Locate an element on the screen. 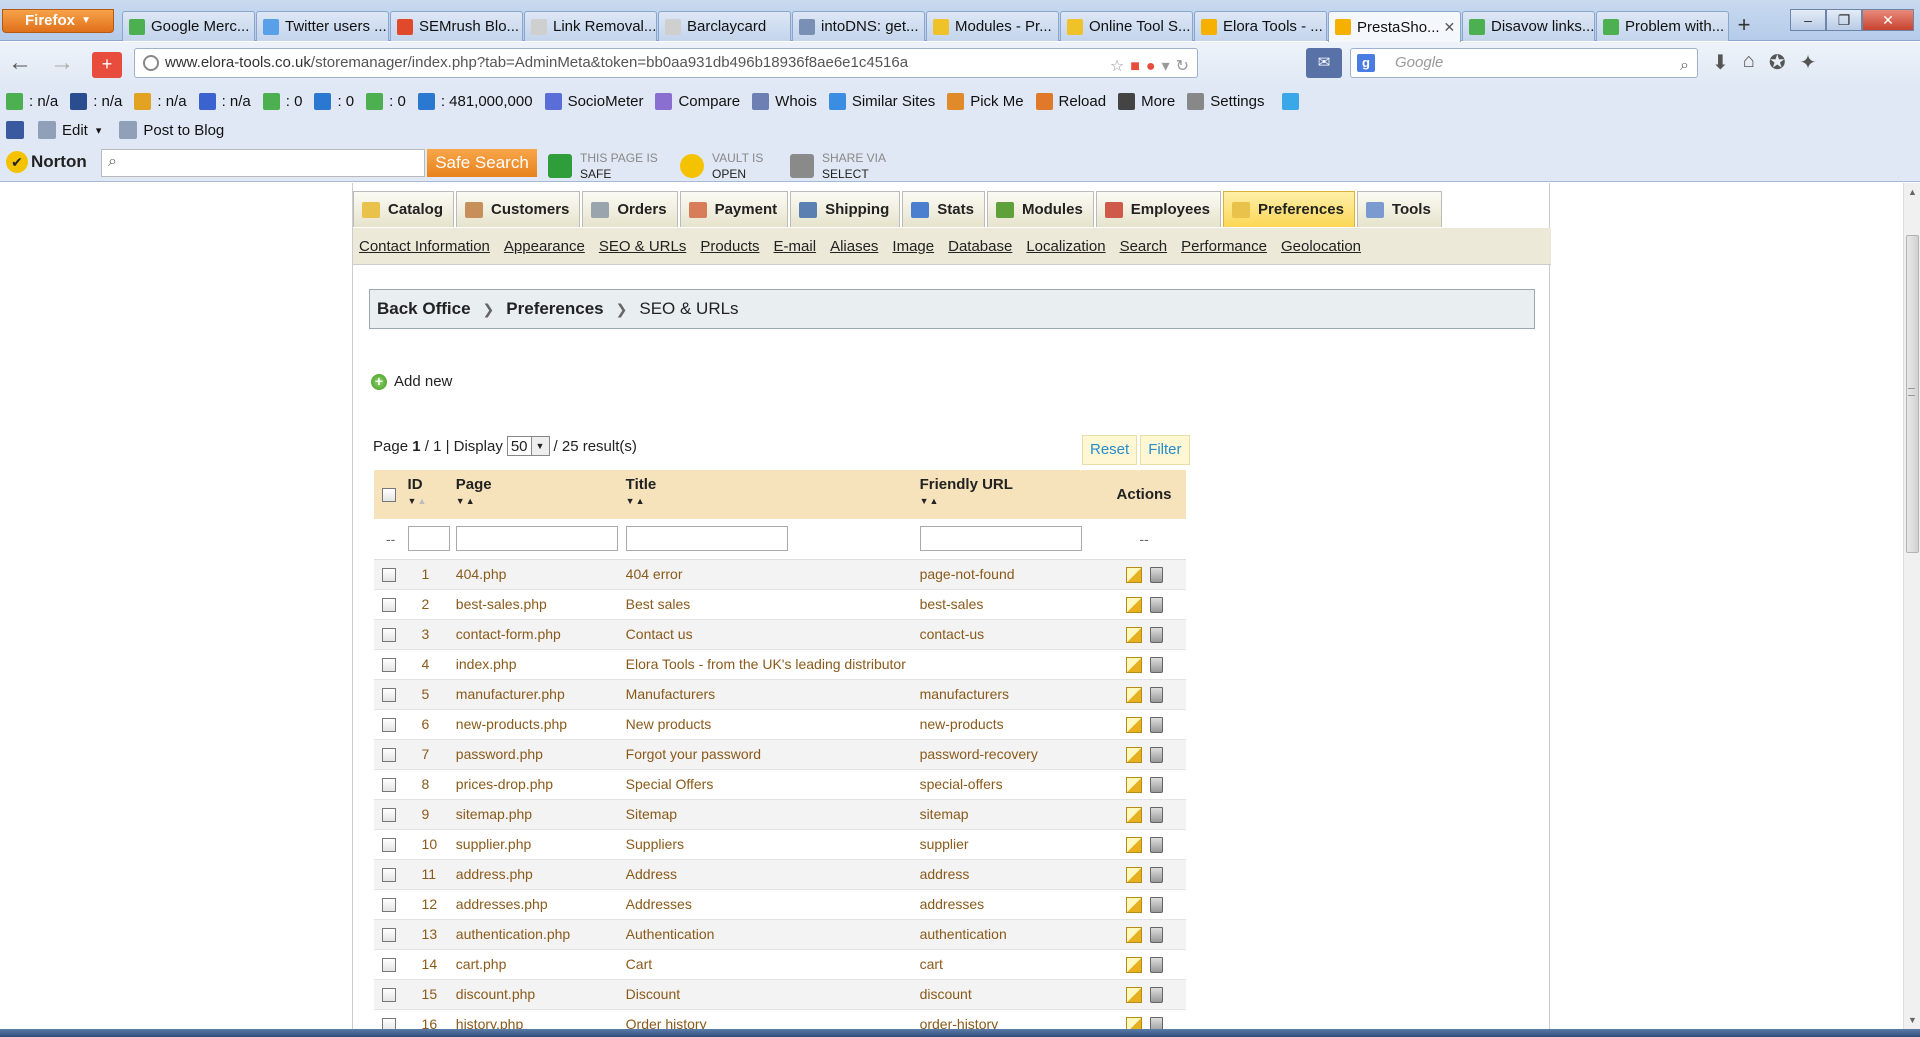 The height and width of the screenshot is (1037, 1920). row-friendly-url: supplier is located at coordinates (1011, 844).